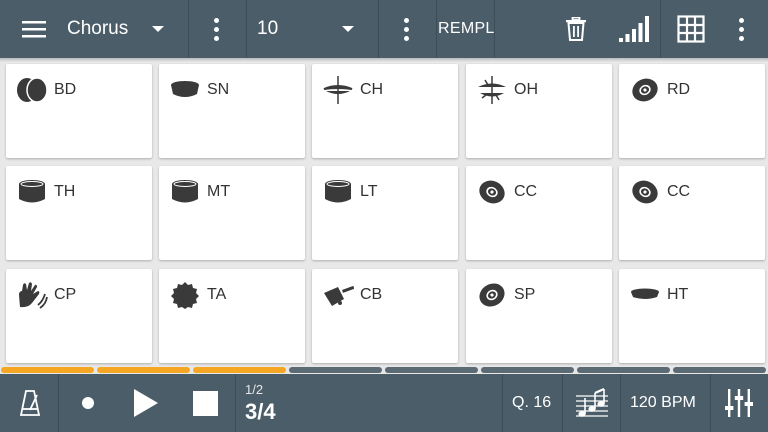 The image size is (768, 432). I want to click on splash-cymbal-icon, so click(492, 295).